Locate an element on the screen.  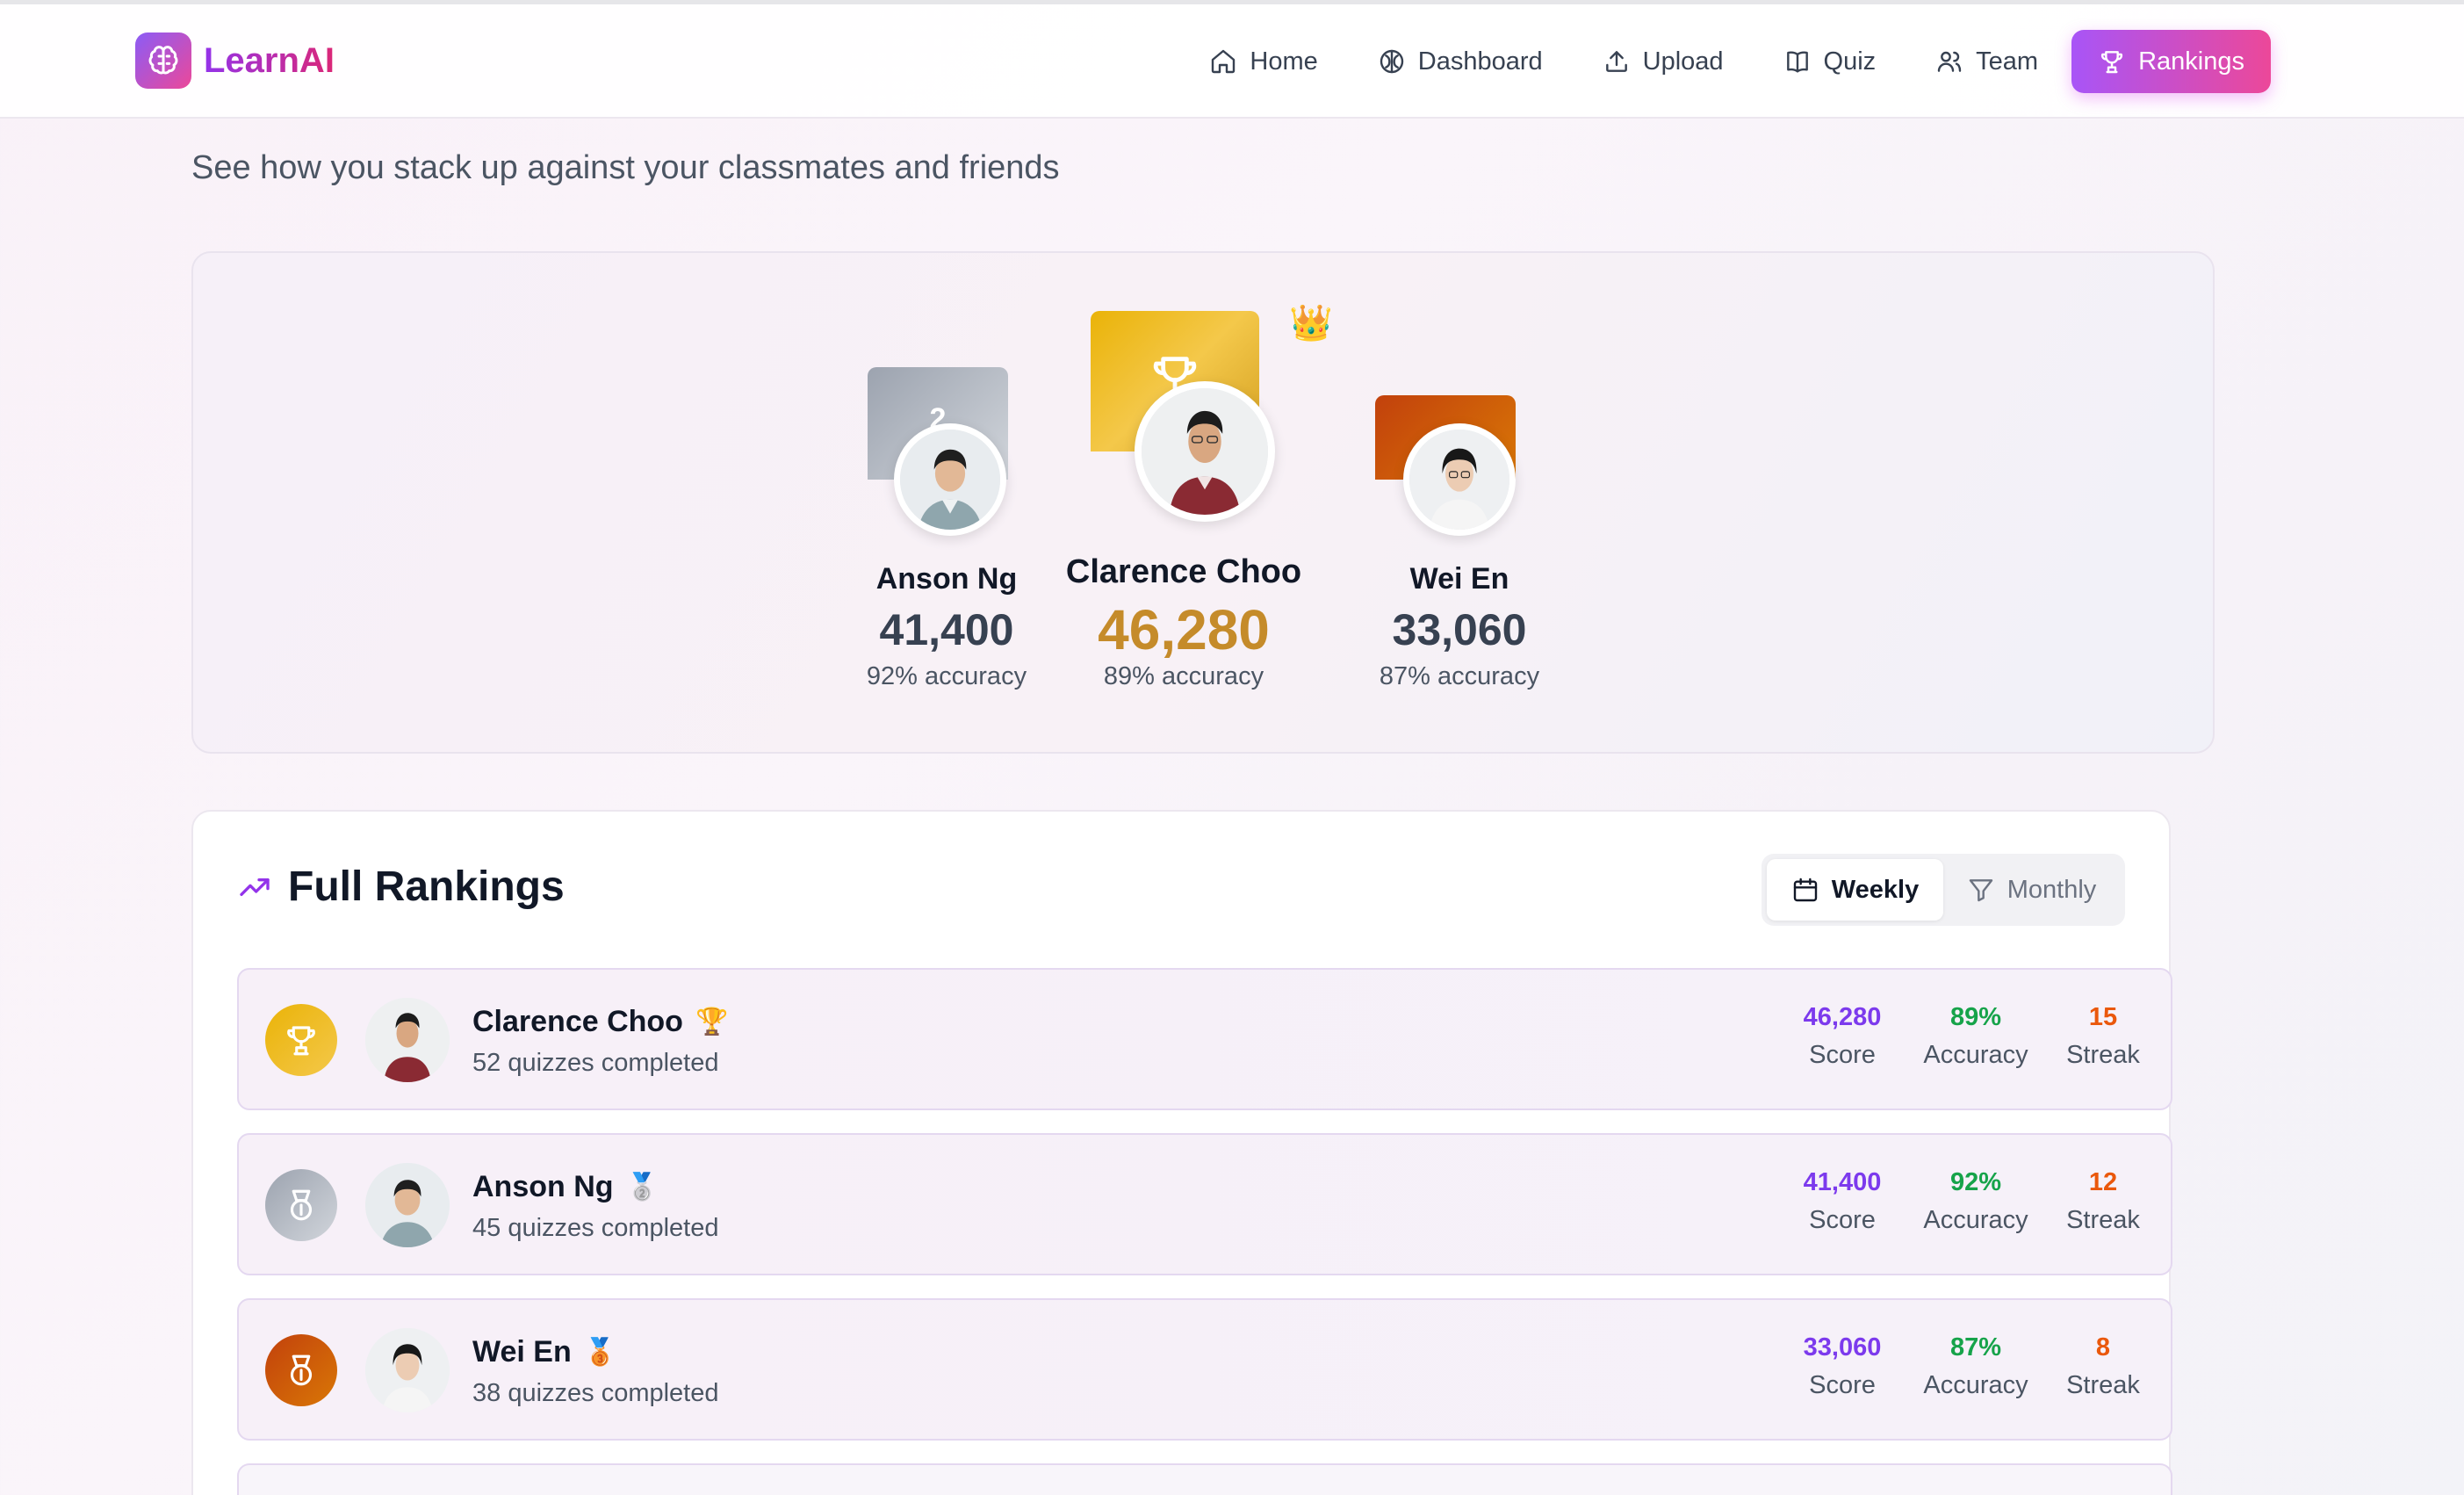
full-rankings-header: Full Rankings is located at coordinates (401, 887).